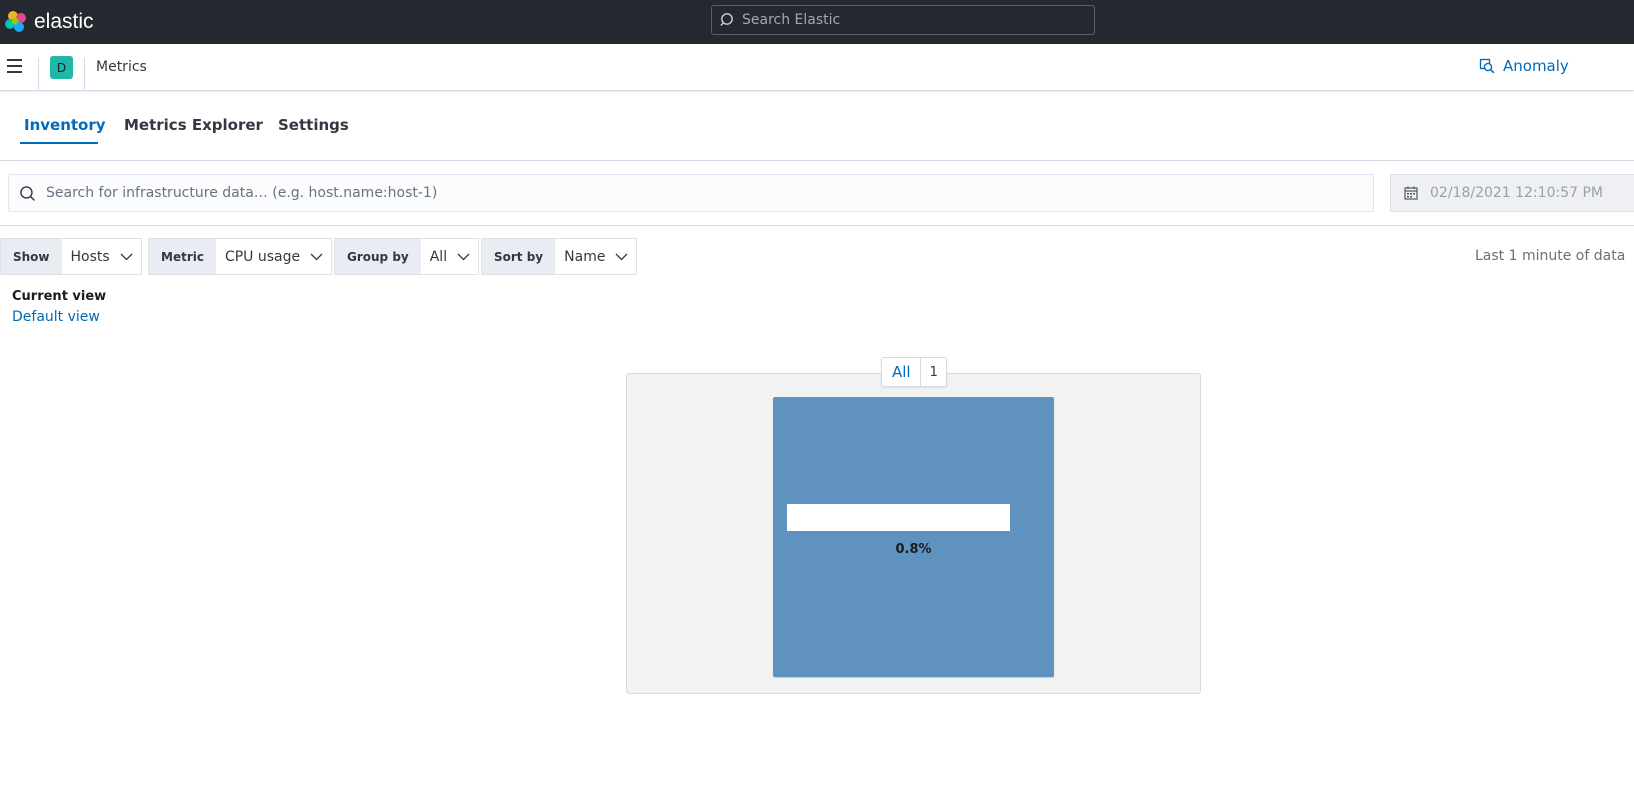 The width and height of the screenshot is (1634, 791). I want to click on sort-by-dropdown: Name, so click(595, 256).